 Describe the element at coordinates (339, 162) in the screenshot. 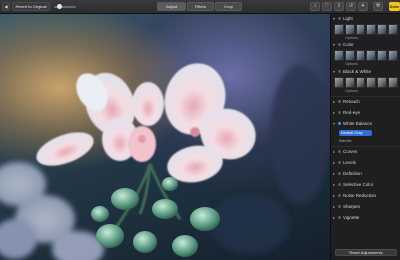

I see `toggle-levels` at that location.